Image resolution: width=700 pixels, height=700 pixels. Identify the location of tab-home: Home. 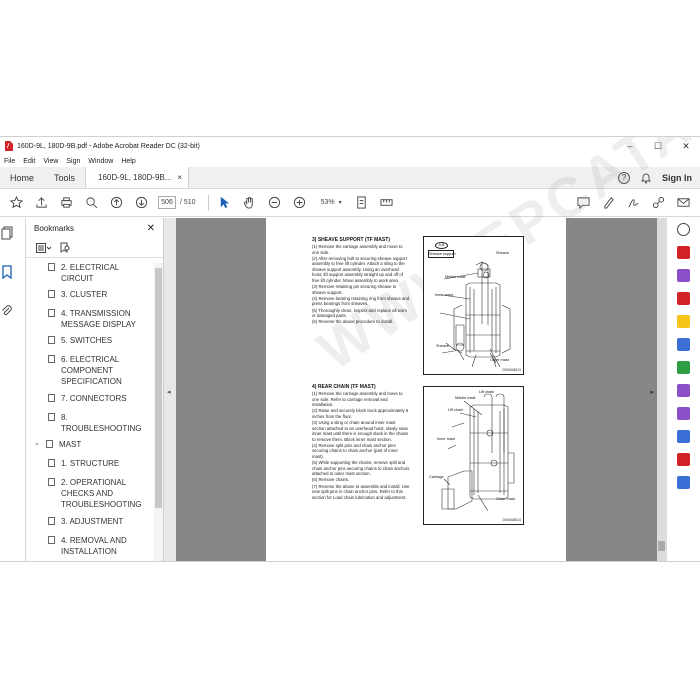
(22, 177).